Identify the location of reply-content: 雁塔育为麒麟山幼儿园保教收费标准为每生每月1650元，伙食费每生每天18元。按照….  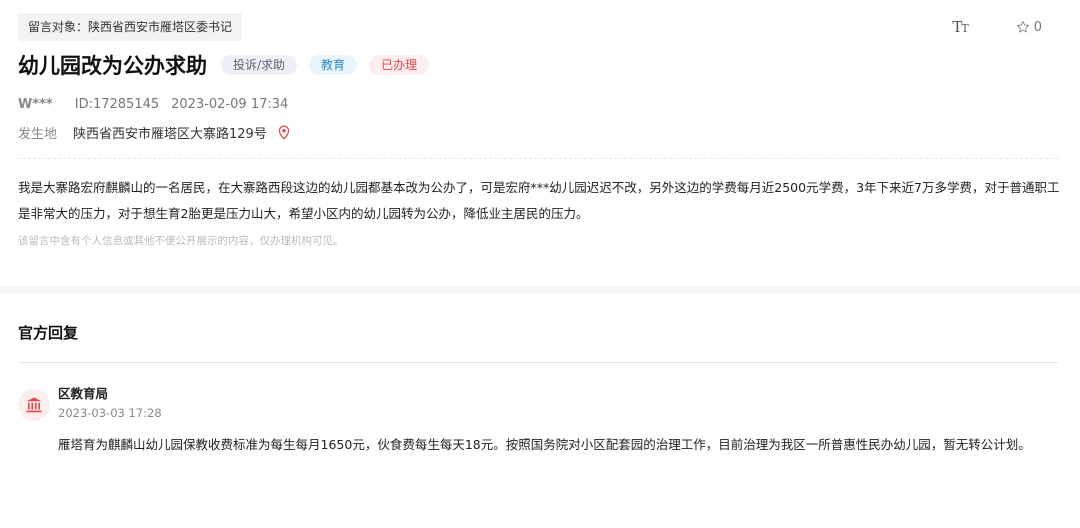
(544, 444).